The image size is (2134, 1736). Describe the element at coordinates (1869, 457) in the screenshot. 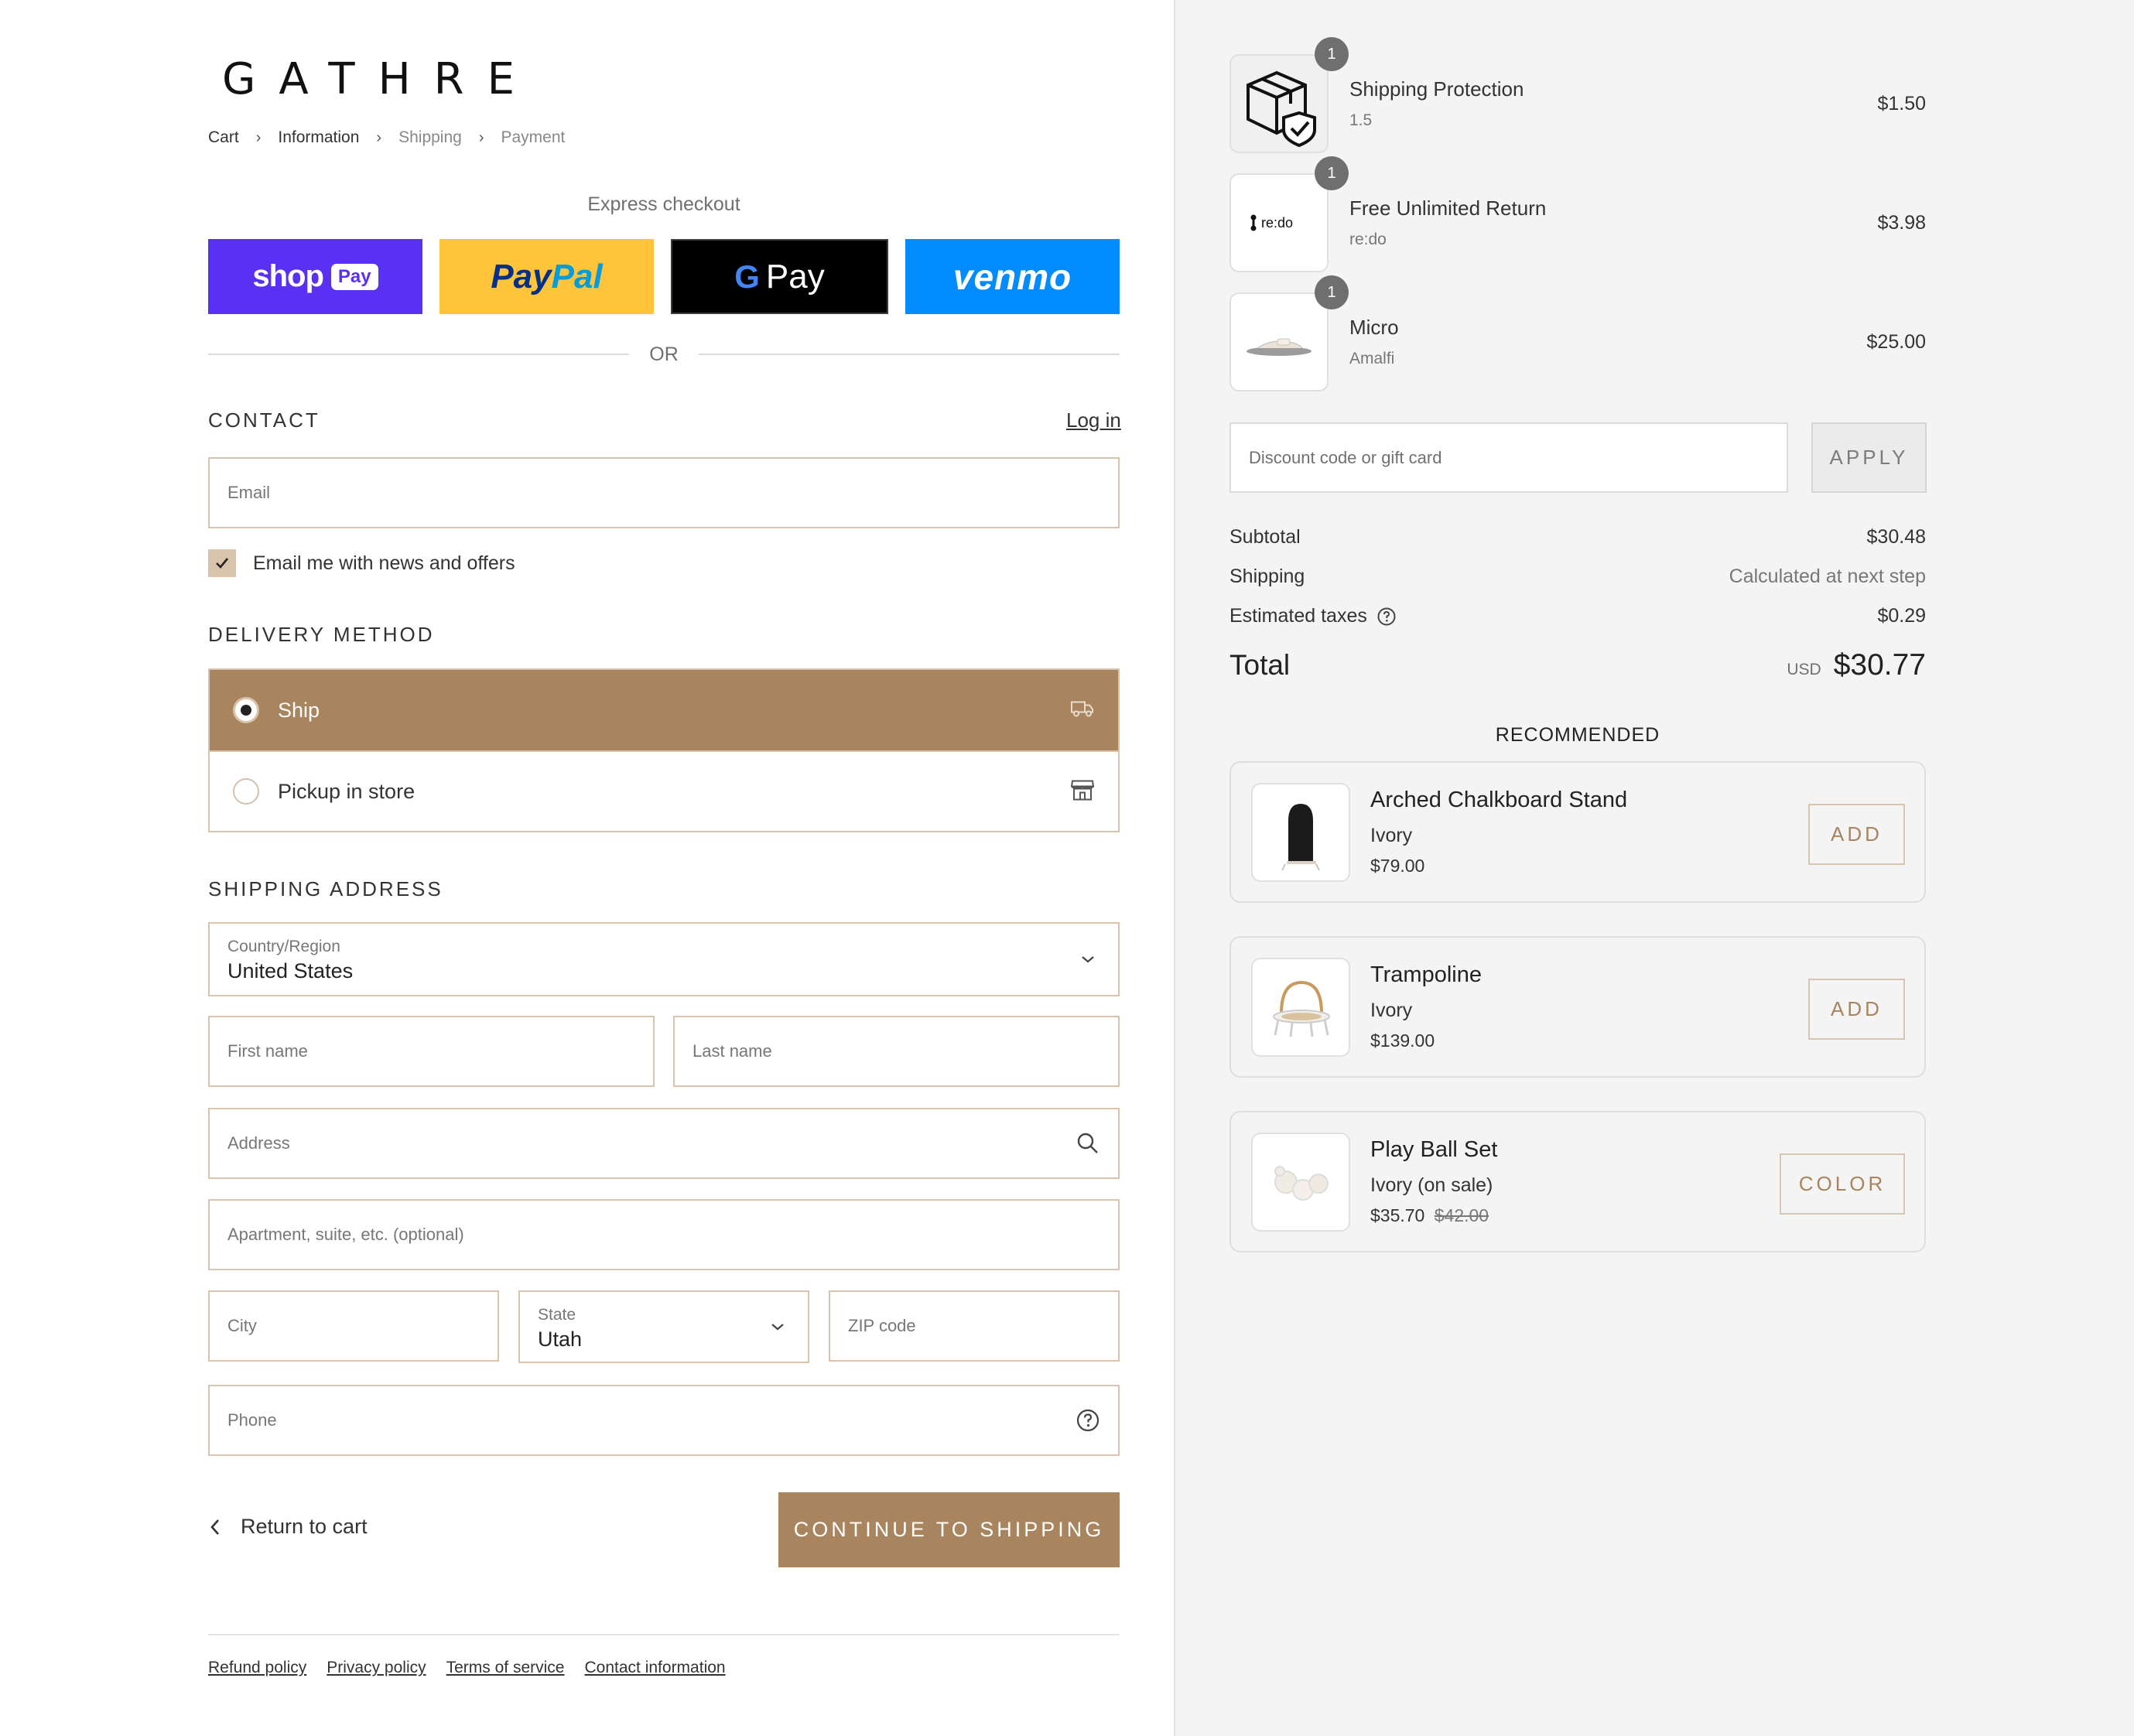

I see `apply-discount-button: APPLY` at that location.